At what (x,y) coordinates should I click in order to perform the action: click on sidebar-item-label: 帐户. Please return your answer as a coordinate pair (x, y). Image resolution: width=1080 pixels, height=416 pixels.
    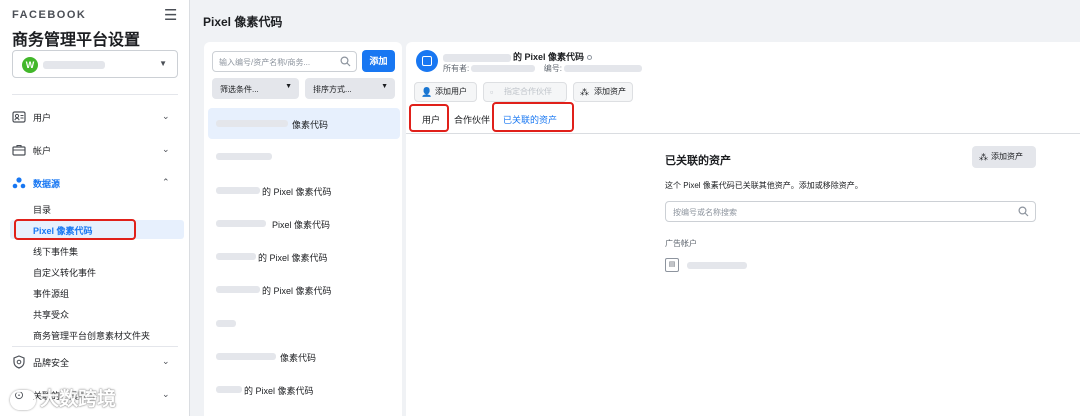
    Looking at the image, I should click on (42, 151).